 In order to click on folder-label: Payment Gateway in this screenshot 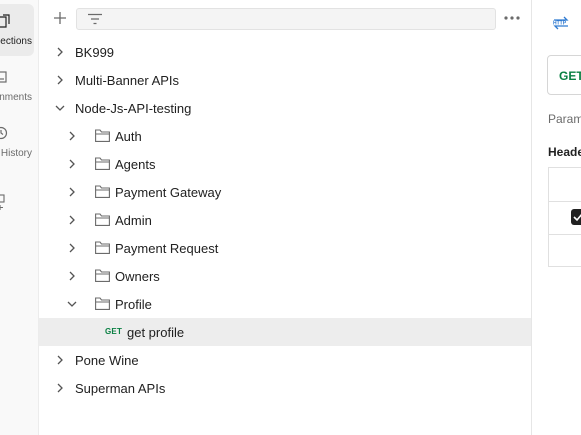, I will do `click(168, 192)`.